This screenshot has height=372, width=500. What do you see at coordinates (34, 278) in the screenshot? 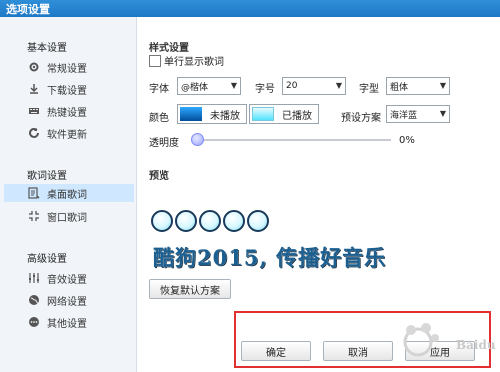
I see `equalizer-icon` at bounding box center [34, 278].